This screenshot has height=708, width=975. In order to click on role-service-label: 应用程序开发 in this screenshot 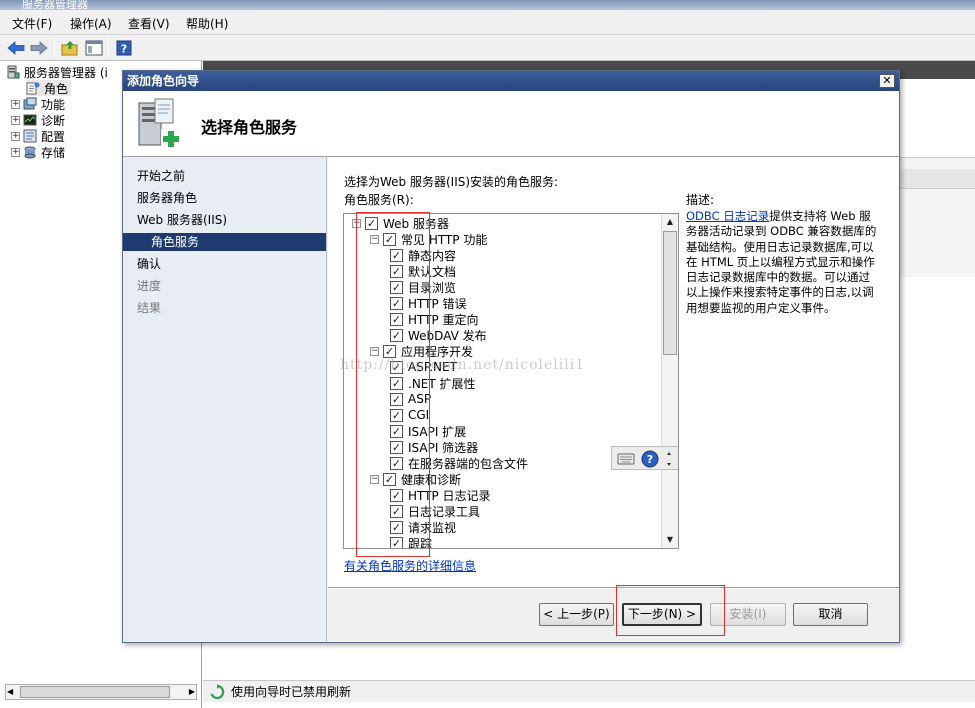, I will do `click(437, 351)`.